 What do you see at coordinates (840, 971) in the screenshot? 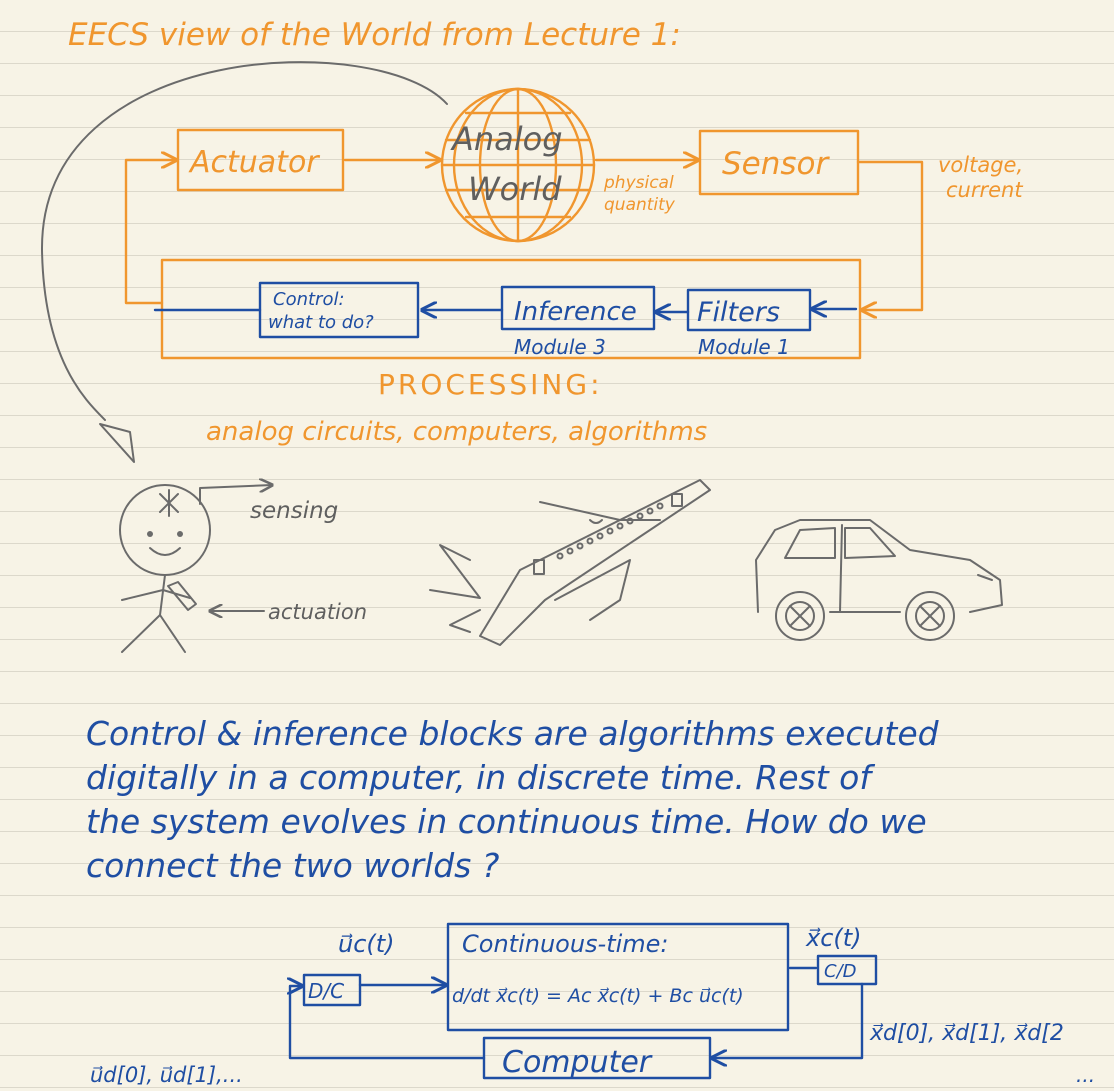
I see `cd-label: C/D` at bounding box center [840, 971].